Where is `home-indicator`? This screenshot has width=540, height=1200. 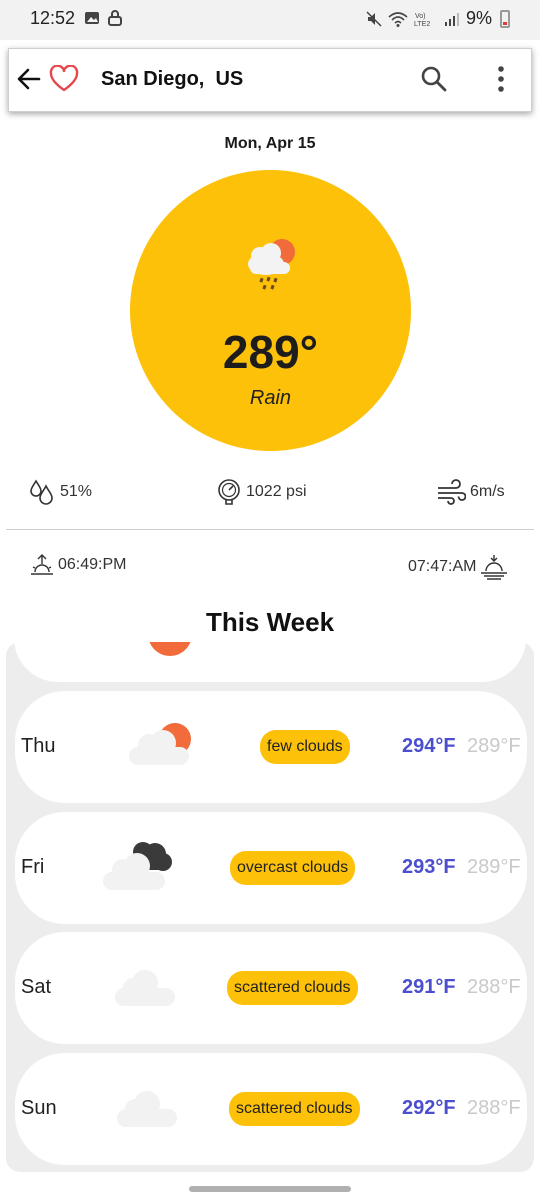
home-indicator is located at coordinates (270, 1189).